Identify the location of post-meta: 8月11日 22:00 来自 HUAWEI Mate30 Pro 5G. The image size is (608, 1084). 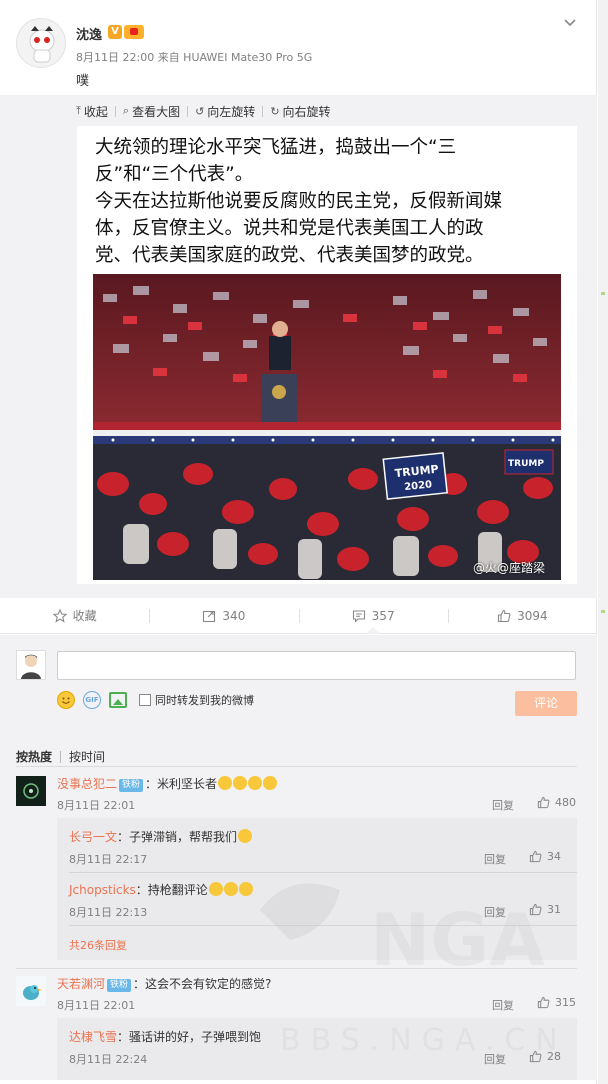
(194, 57).